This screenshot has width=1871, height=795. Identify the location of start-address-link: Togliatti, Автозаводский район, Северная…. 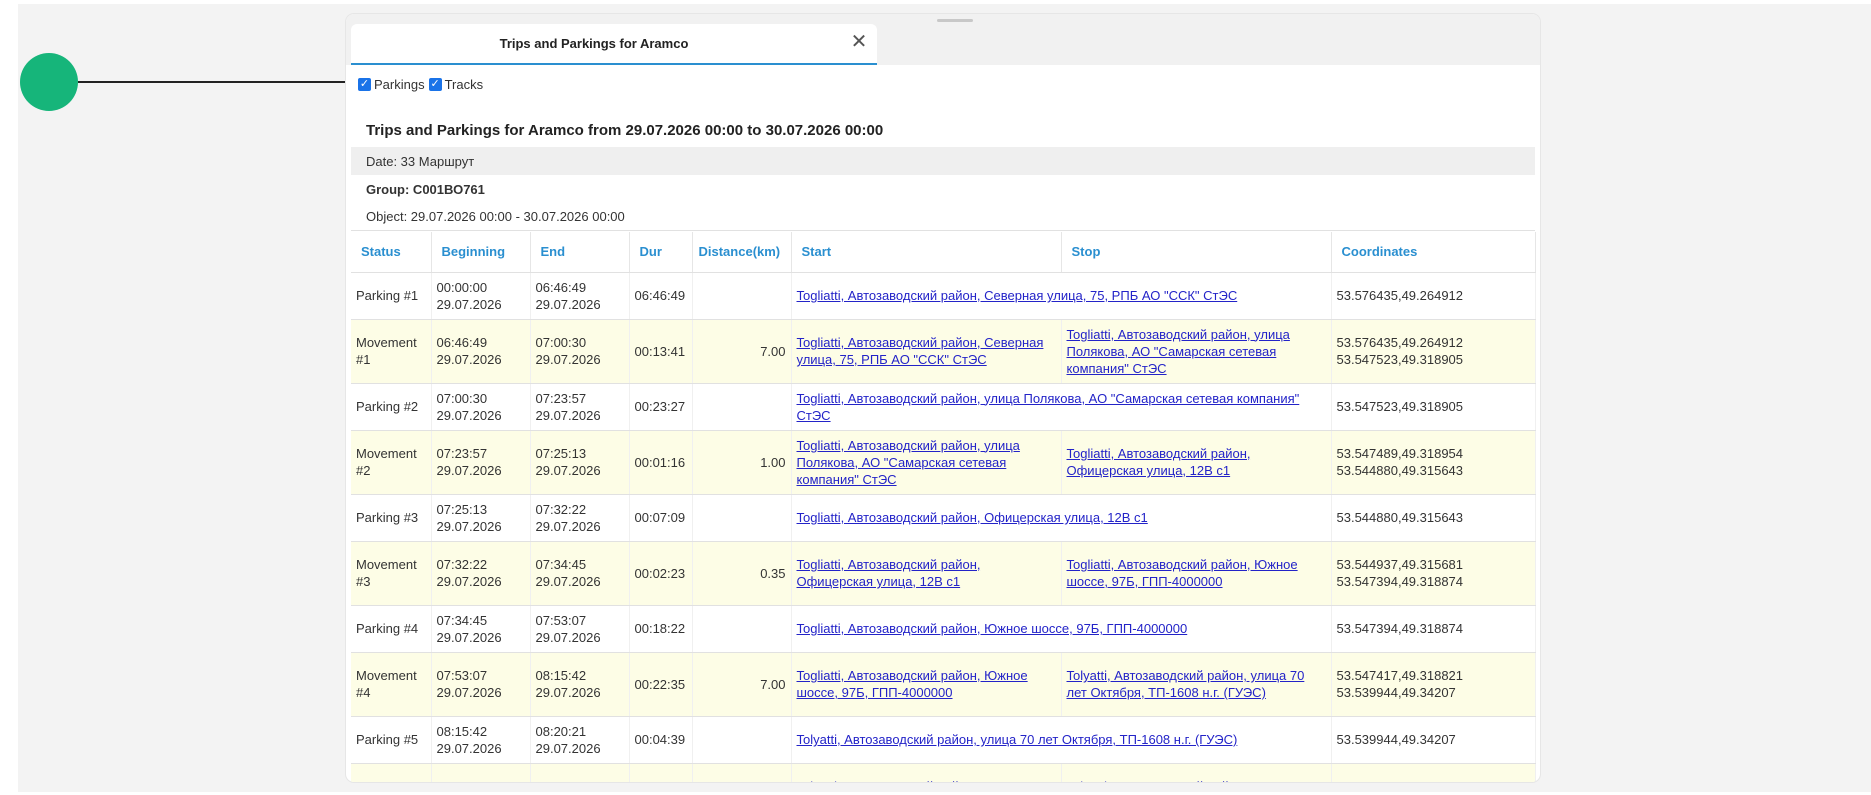
(920, 351).